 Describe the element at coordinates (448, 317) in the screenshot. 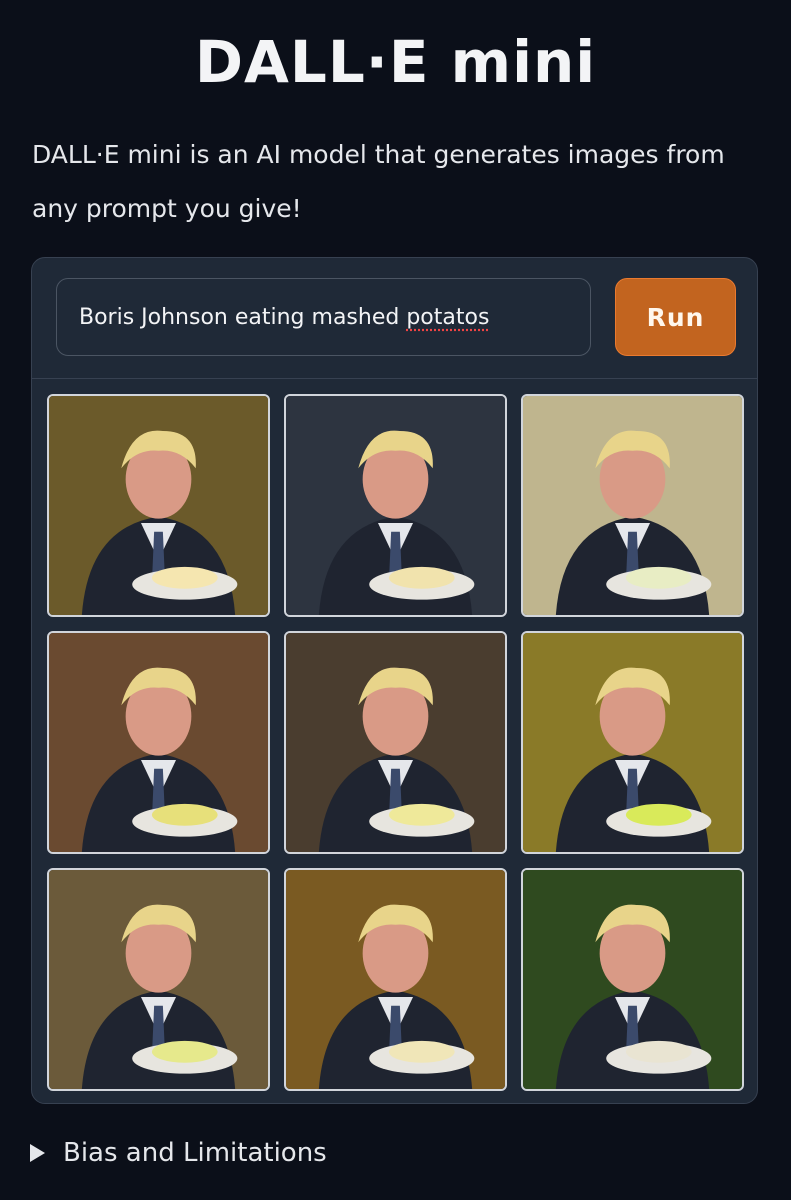

I see `prompt-misspelled-word: potatos` at that location.